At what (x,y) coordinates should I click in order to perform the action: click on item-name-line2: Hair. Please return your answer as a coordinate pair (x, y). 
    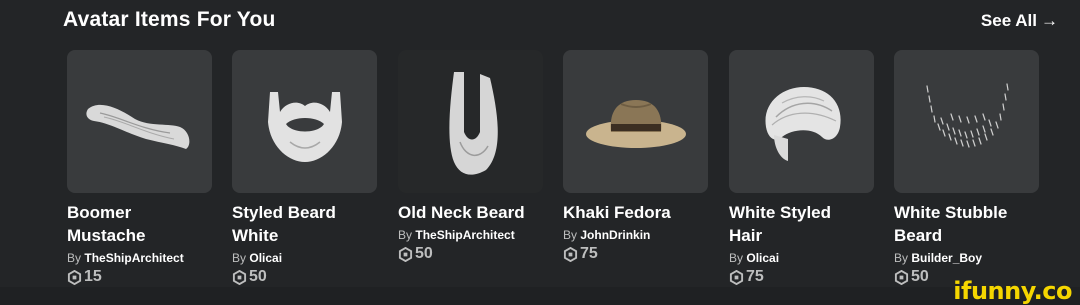
    Looking at the image, I should click on (746, 235).